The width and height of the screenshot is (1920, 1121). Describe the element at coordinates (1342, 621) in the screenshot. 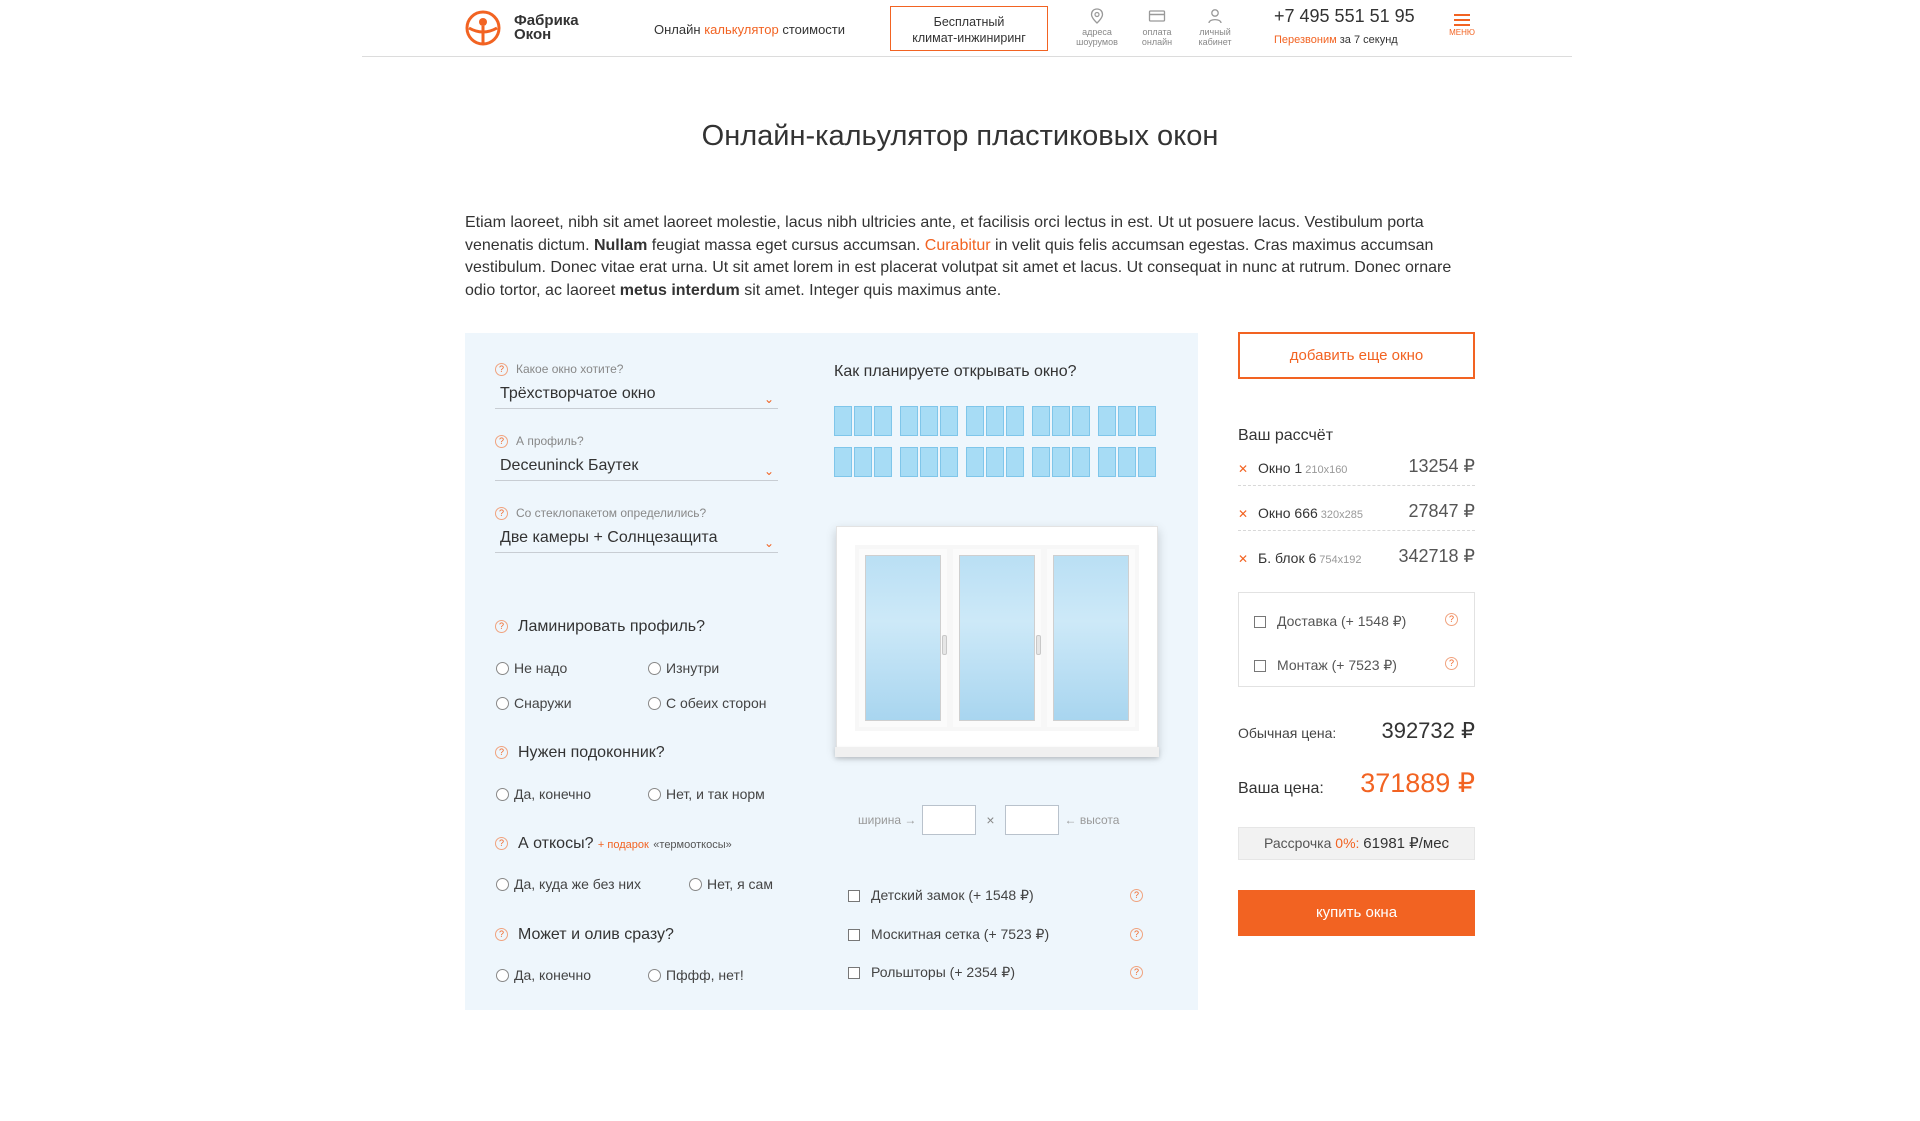

I see `extra-label: Доставка (+ 1548 ₽)` at that location.